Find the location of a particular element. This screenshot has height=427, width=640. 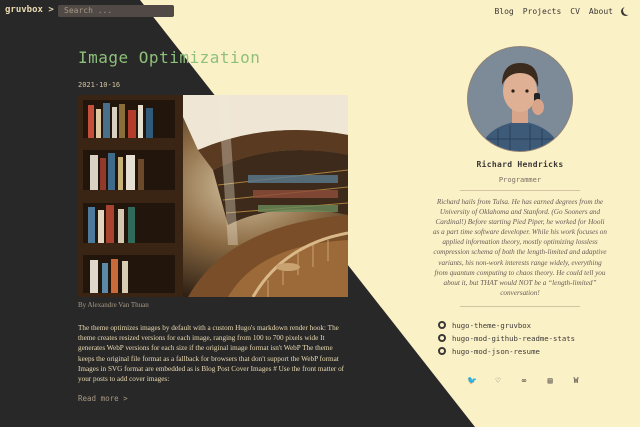

keybase-icon: ♡ is located at coordinates (498, 380).